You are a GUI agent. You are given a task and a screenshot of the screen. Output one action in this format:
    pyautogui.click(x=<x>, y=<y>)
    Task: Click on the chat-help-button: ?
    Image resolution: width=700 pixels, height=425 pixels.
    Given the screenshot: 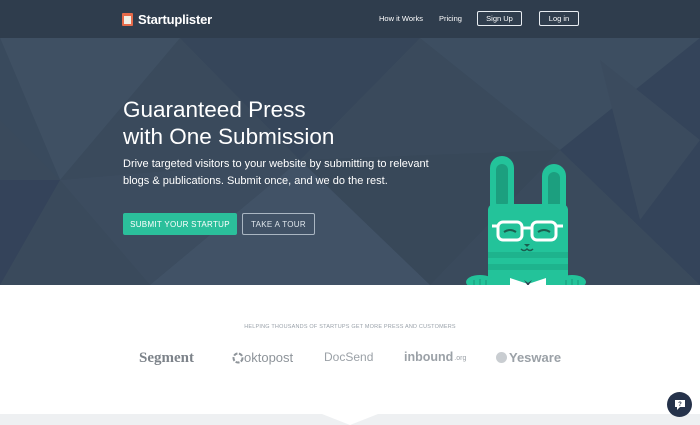 What is the action you would take?
    pyautogui.click(x=679, y=404)
    